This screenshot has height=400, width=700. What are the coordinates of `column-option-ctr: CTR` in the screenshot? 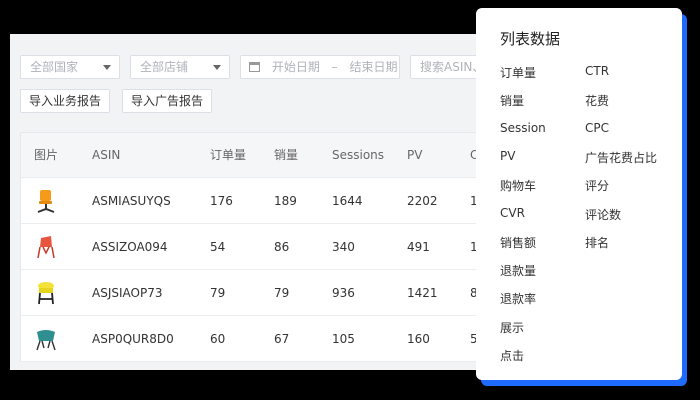 It's located at (597, 71).